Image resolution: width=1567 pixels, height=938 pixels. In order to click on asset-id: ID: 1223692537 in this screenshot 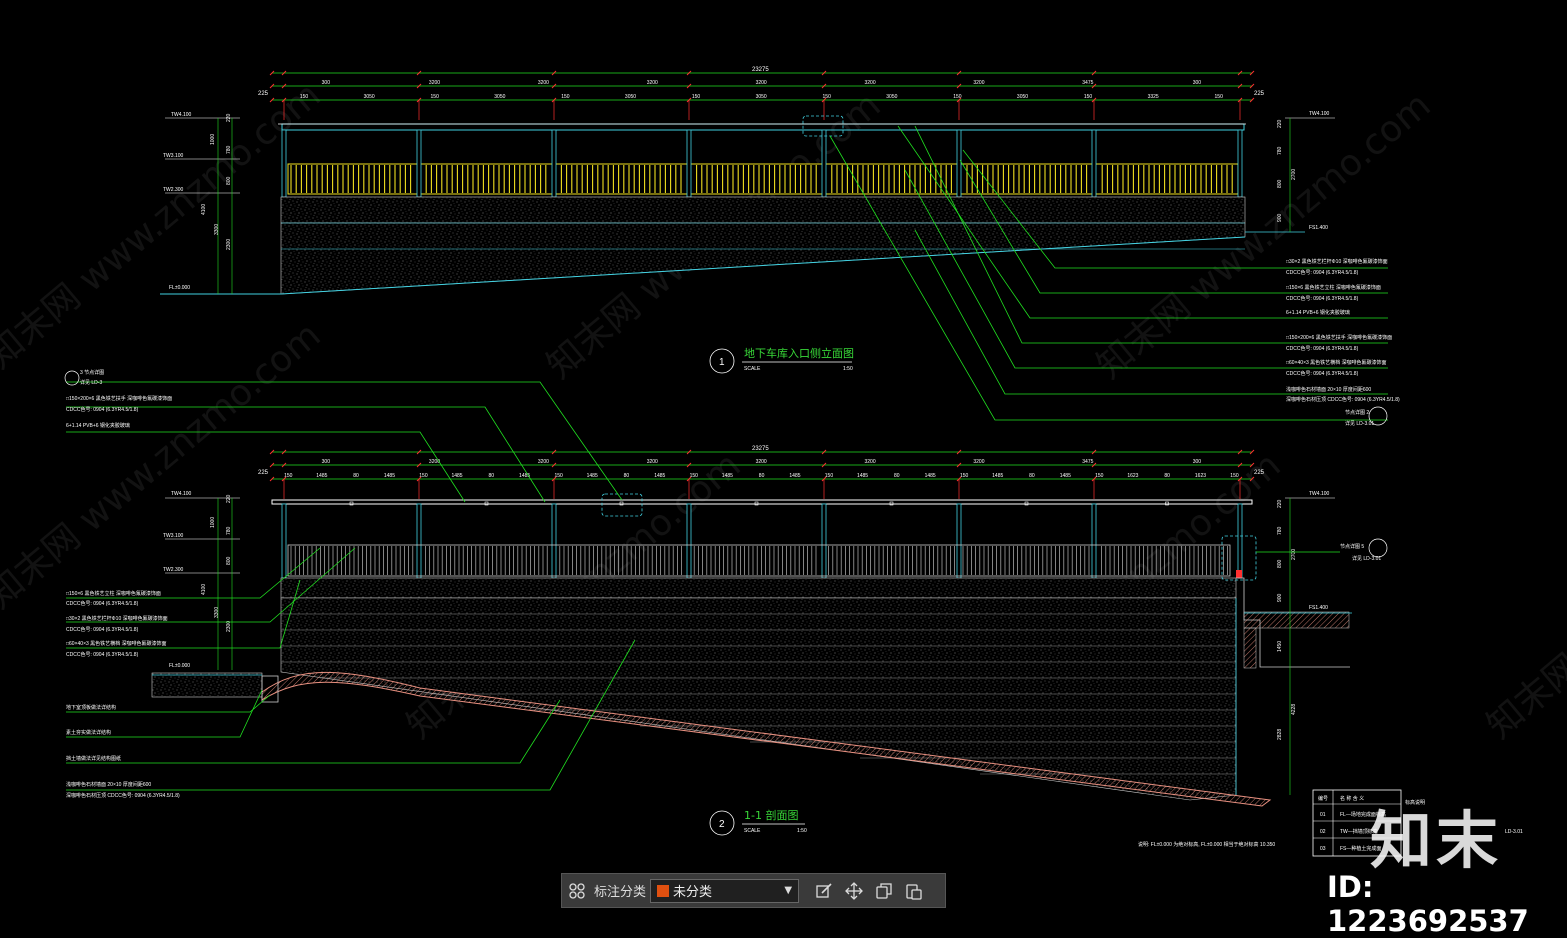, I will do `click(1428, 904)`.